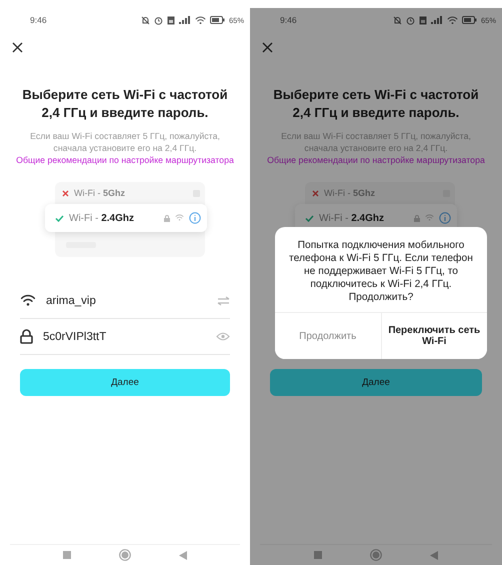 The width and height of the screenshot is (502, 565). Describe the element at coordinates (124, 336) in the screenshot. I see `input-field: 5c0rVIPl3ttT` at that location.